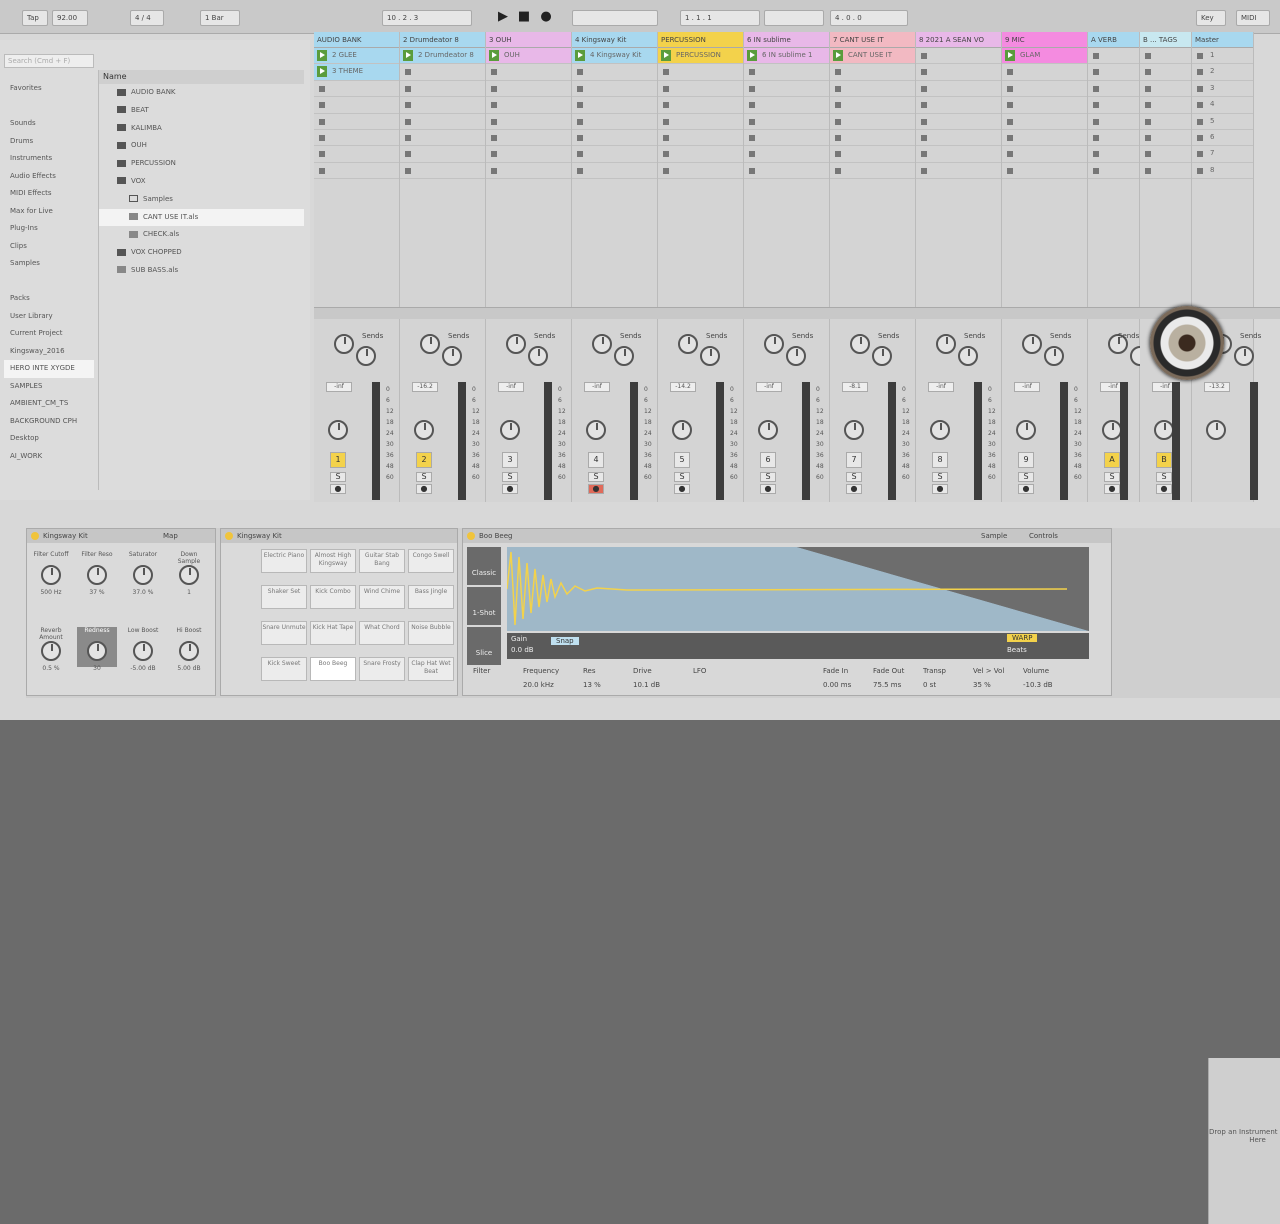 Image resolution: width=1280 pixels, height=1224 pixels. I want to click on drum-pad: Boo Beeg, so click(333, 669).